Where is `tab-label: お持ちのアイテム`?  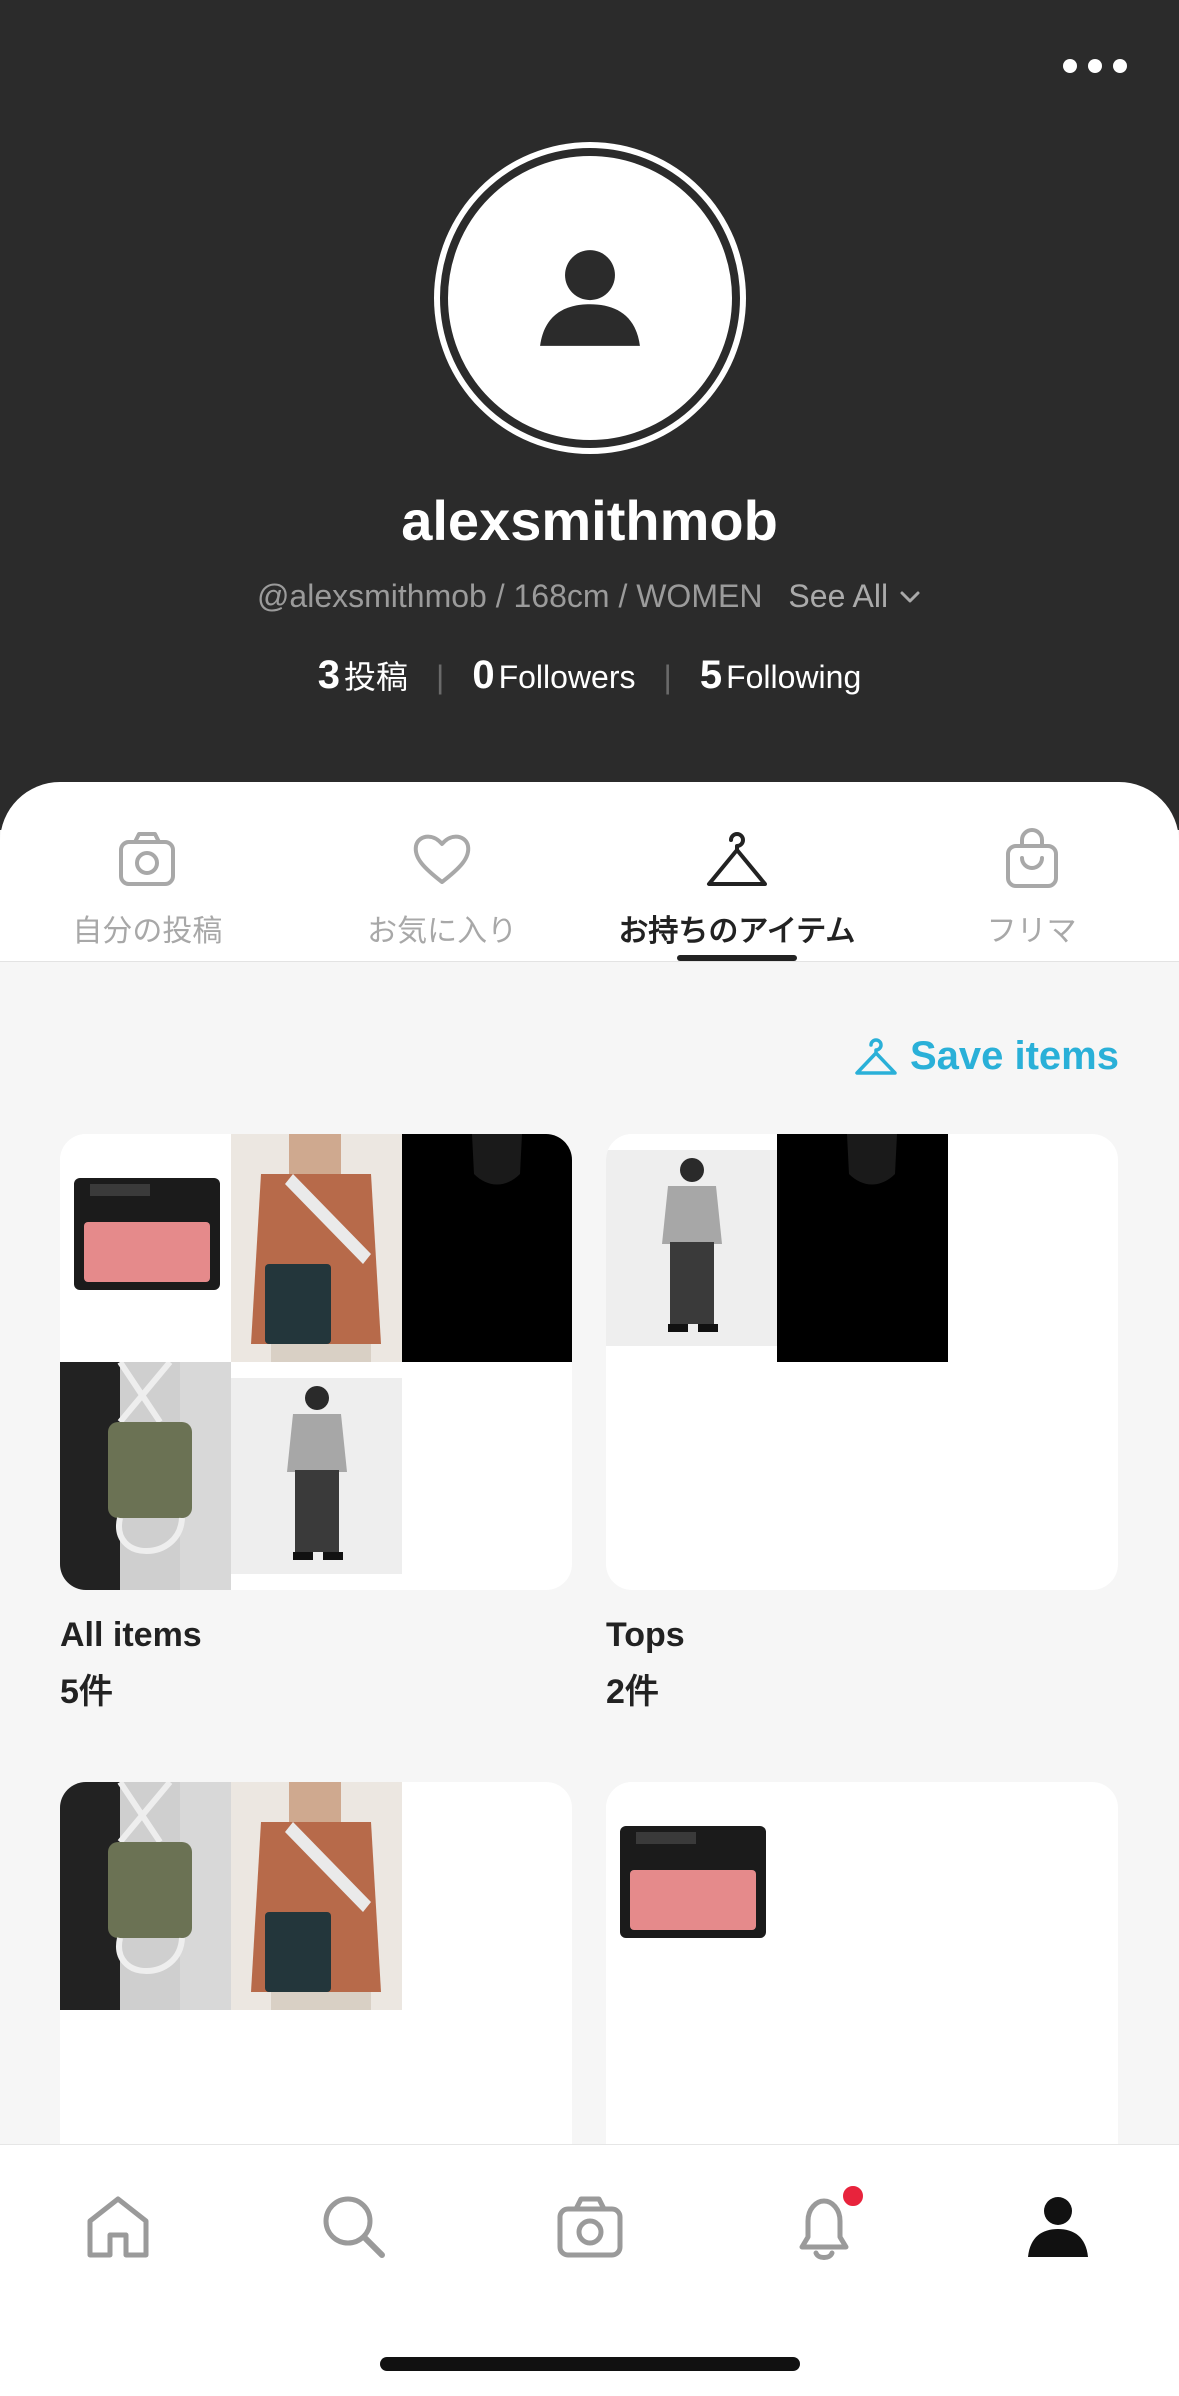
tab-label: お持ちのアイテム is located at coordinates (737, 931).